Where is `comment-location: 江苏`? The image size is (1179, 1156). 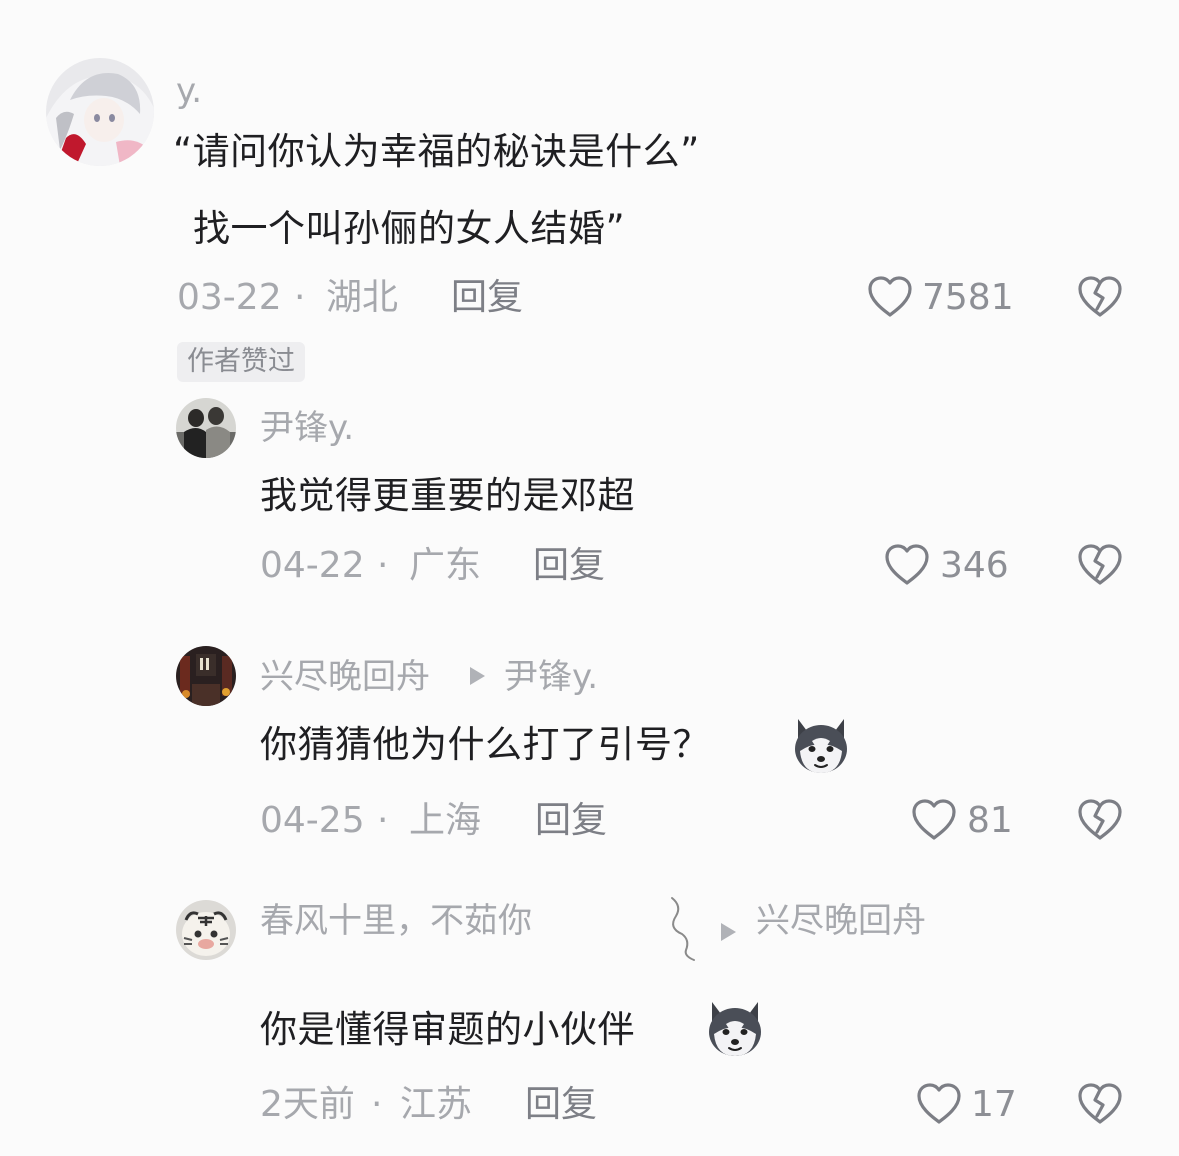
comment-location: 江苏 is located at coordinates (436, 1104).